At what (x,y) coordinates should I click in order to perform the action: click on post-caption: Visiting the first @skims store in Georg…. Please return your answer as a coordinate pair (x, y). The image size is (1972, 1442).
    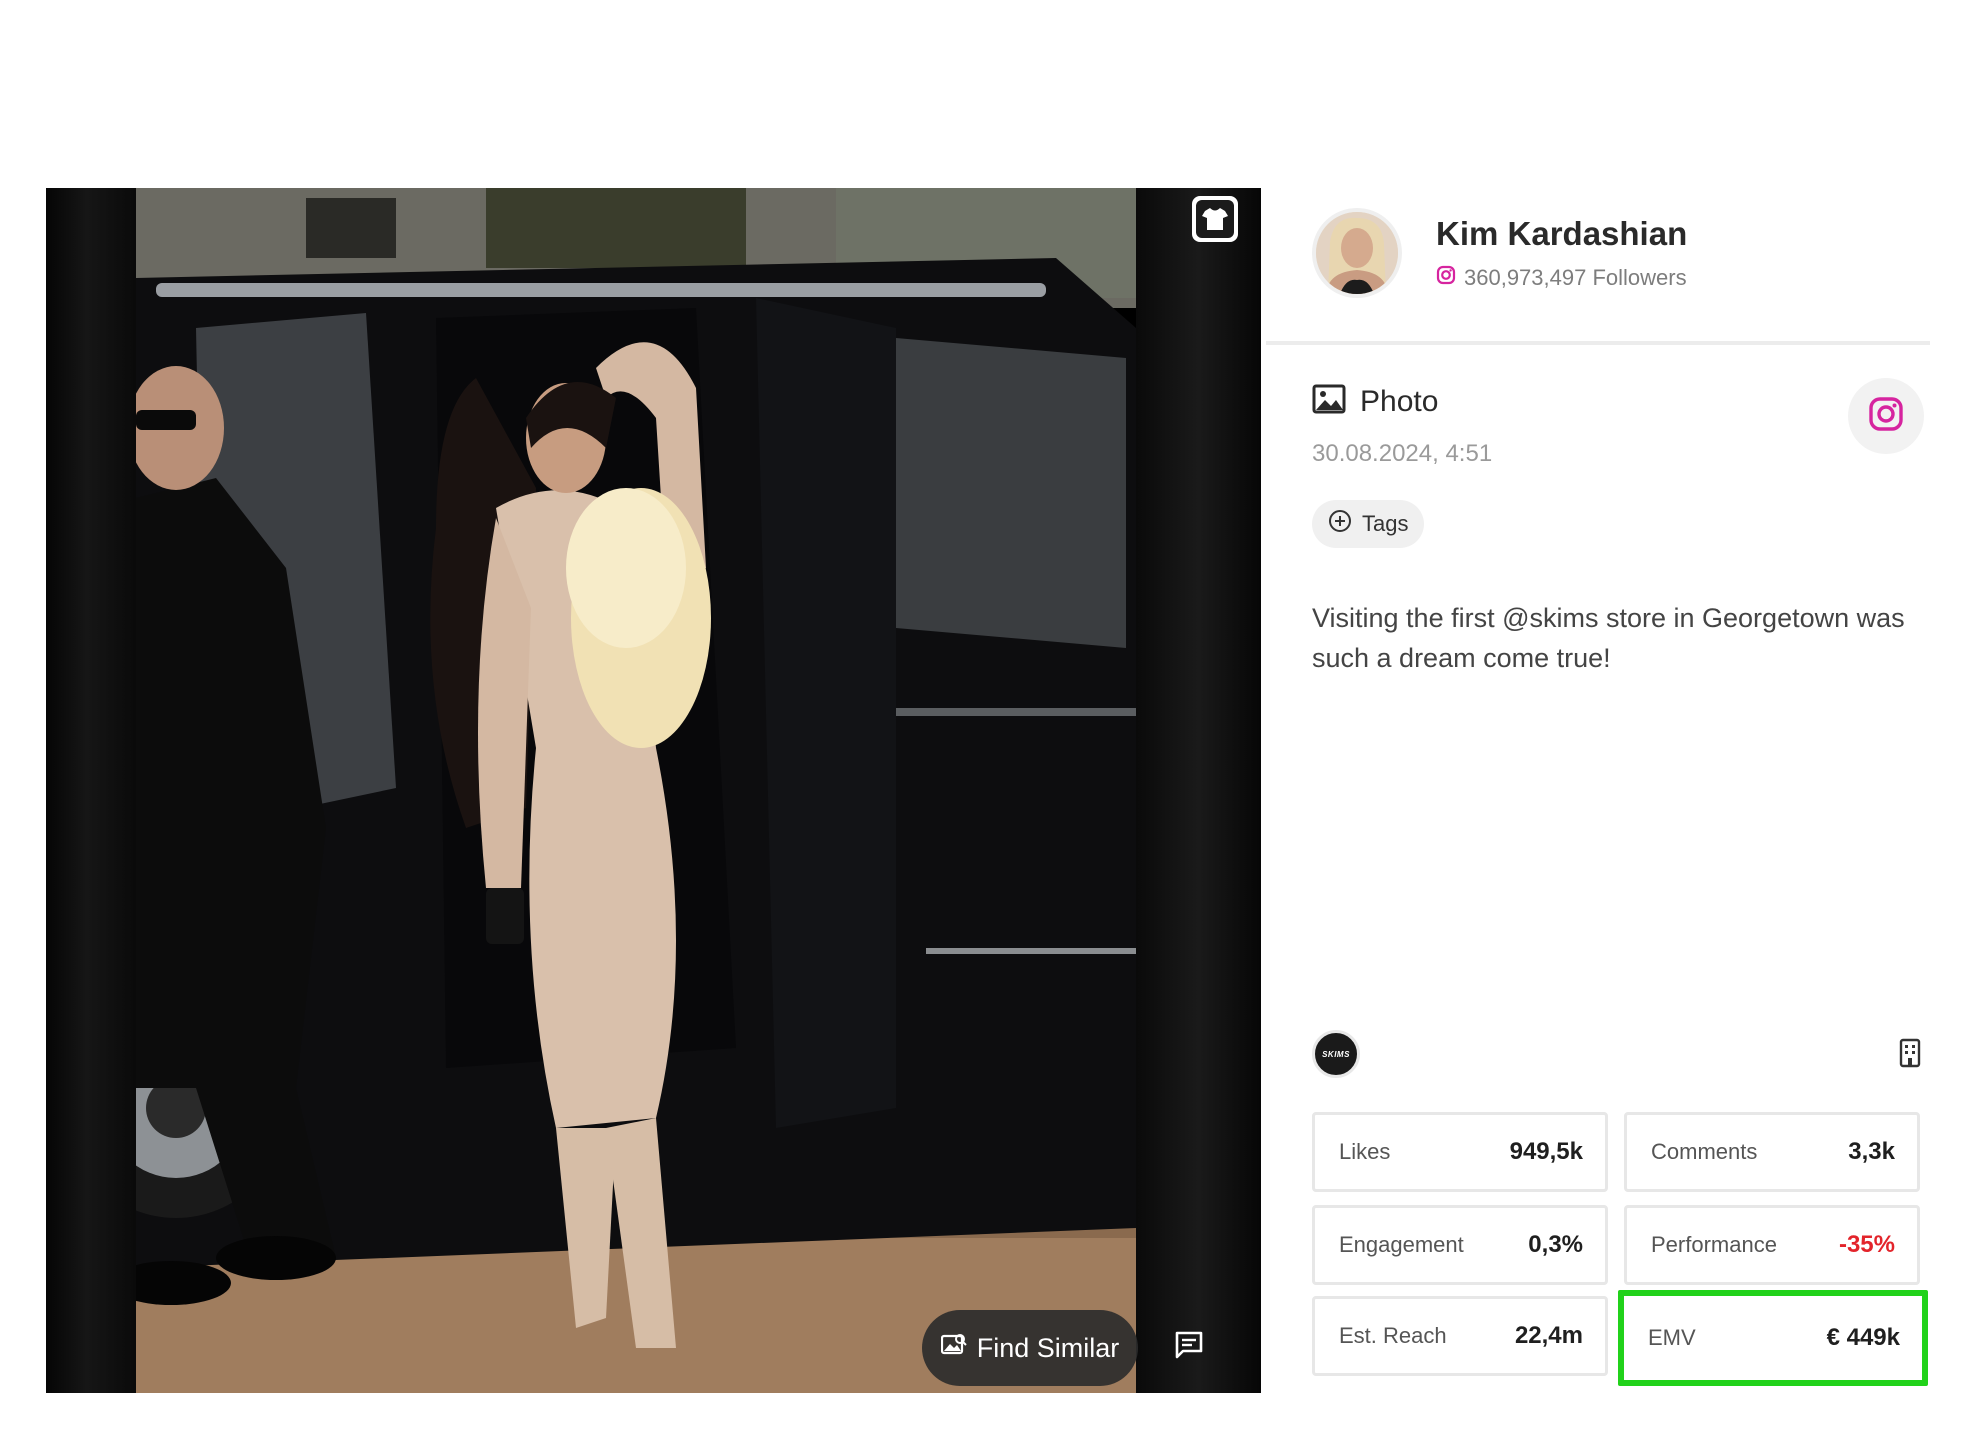
    Looking at the image, I should click on (1608, 638).